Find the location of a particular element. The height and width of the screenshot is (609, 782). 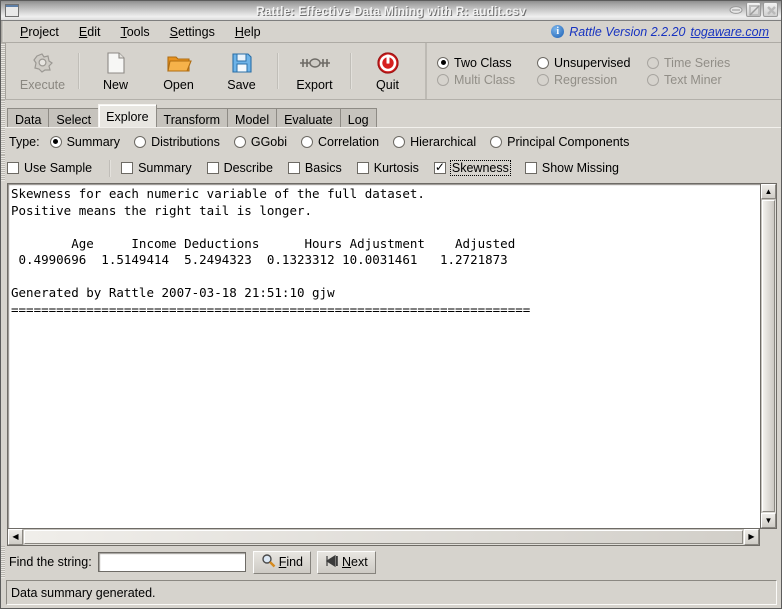

version-area: i Rattle Version 2.2.20 togaware.com is located at coordinates (660, 32).